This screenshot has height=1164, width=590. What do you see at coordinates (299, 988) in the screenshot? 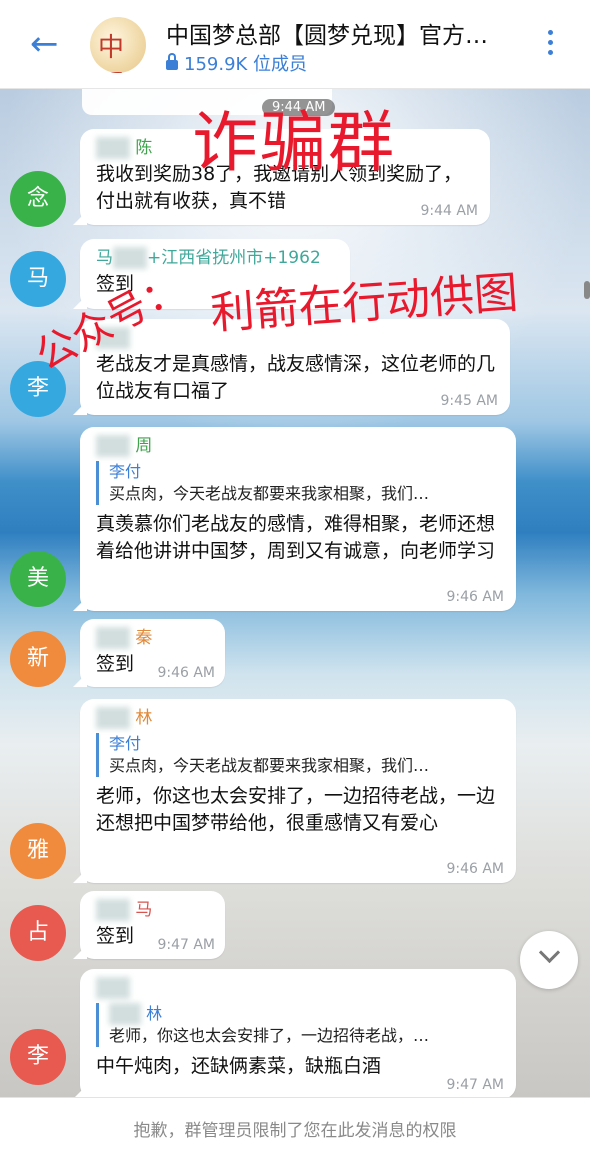
I see `sender-name: 李付` at bounding box center [299, 988].